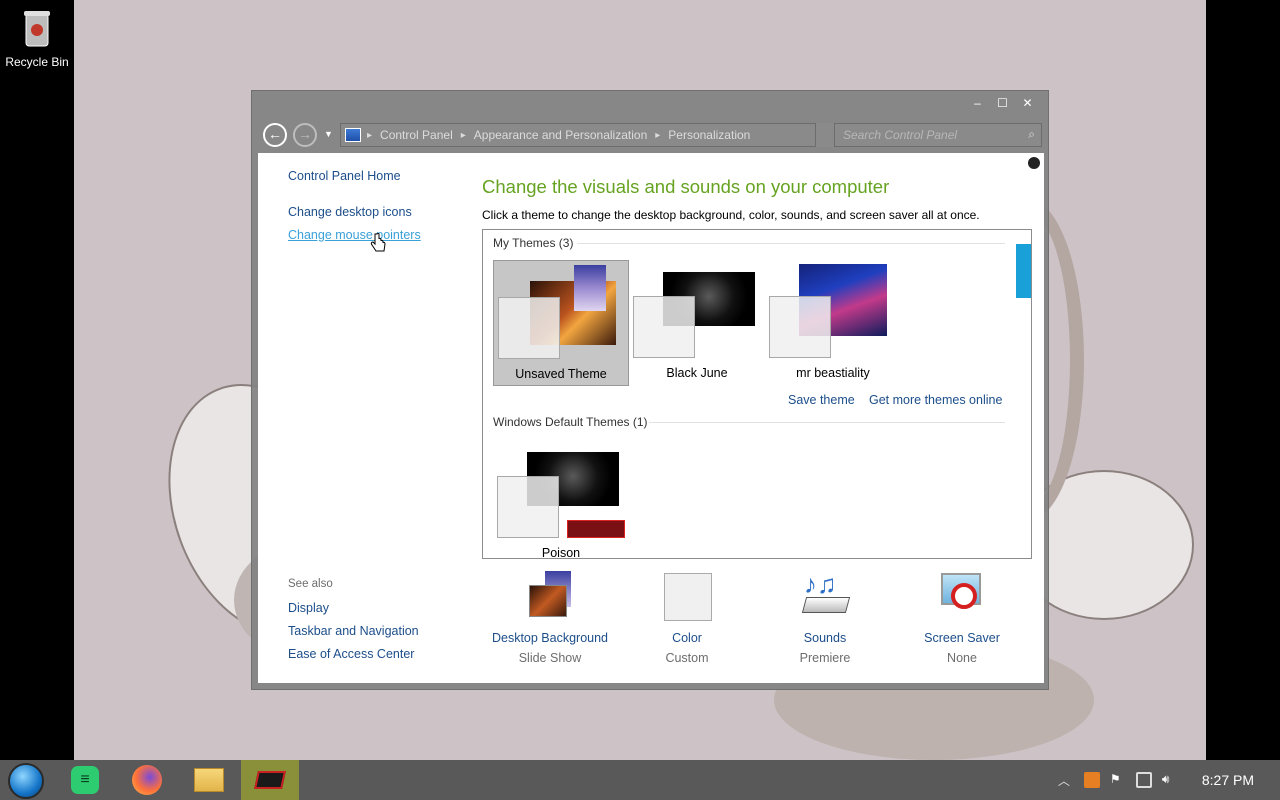 This screenshot has width=1280, height=800. I want to click on screen-saver-item: Screen Saver None, so click(962, 618).